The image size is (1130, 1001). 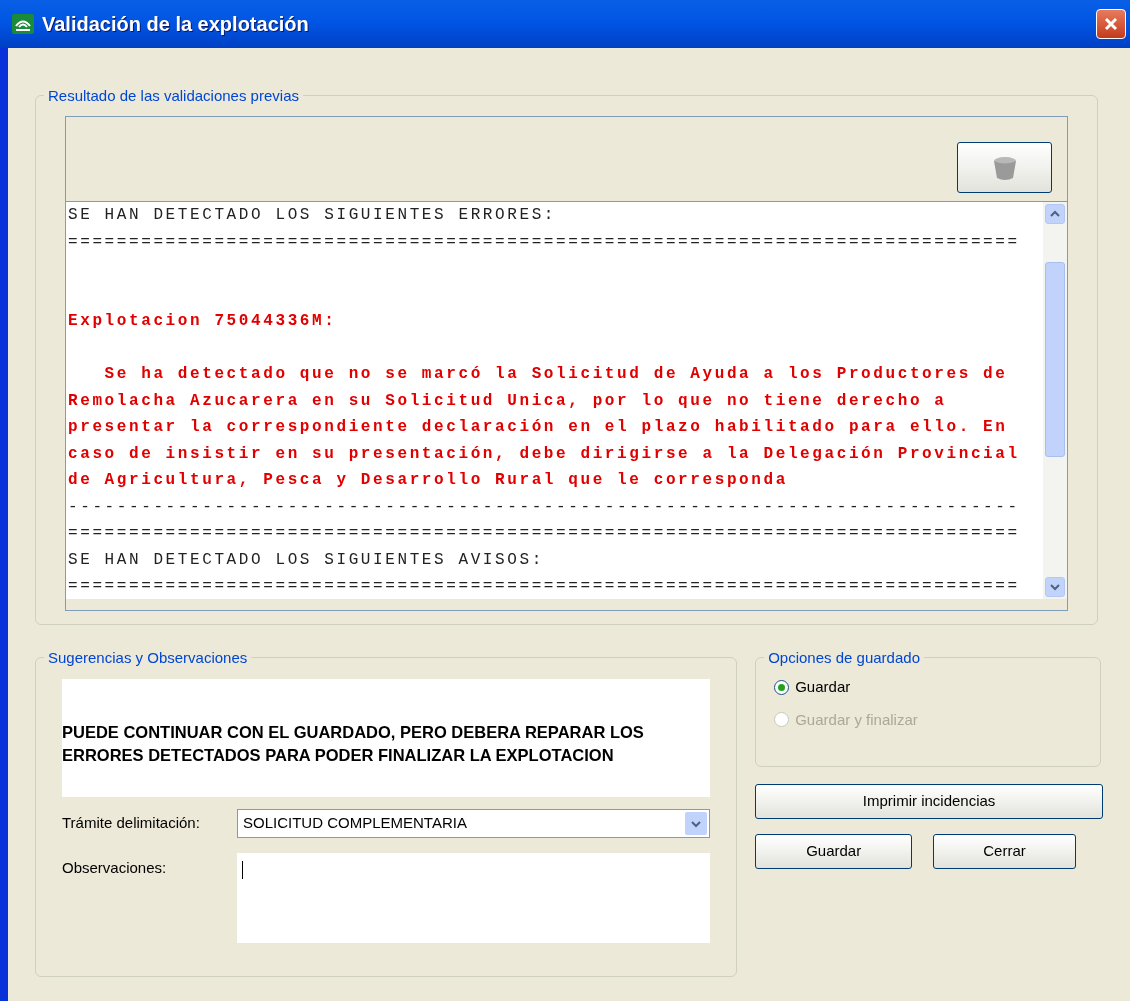 What do you see at coordinates (556, 374) in the screenshot?
I see `error-line: Se ha detectado que no se marcó la Solicitud de Ayuda a los Productores de` at bounding box center [556, 374].